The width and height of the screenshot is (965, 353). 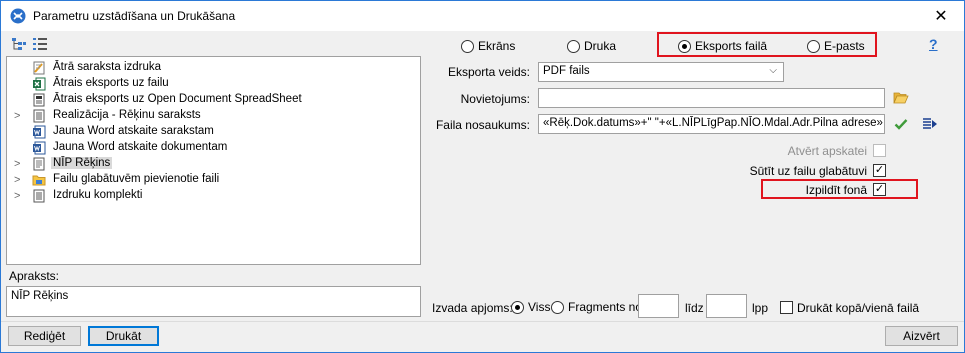 What do you see at coordinates (591, 46) in the screenshot?
I see `radio-druka: Druka` at bounding box center [591, 46].